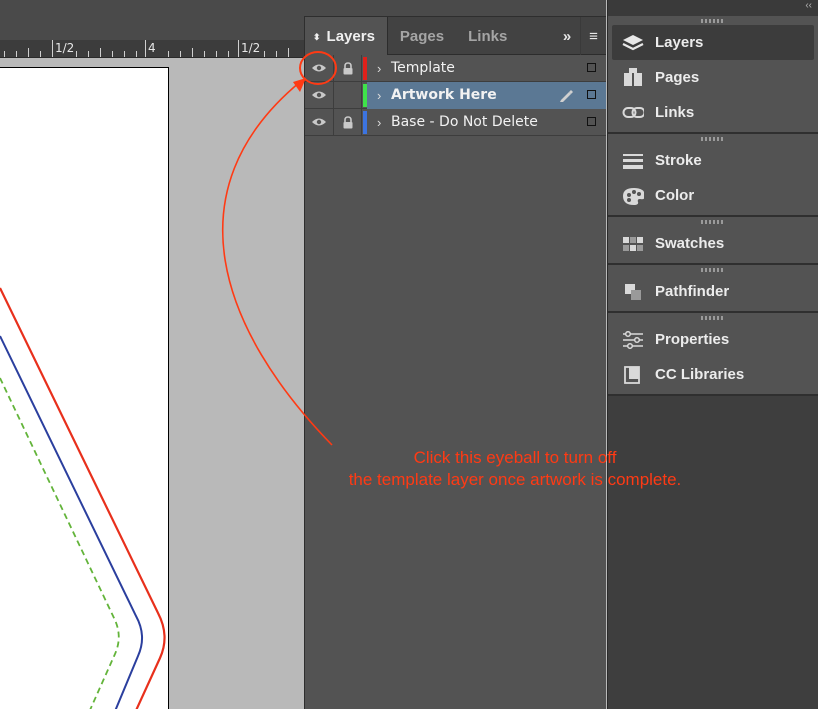  What do you see at coordinates (675, 112) in the screenshot?
I see `dock-item-label: Links` at bounding box center [675, 112].